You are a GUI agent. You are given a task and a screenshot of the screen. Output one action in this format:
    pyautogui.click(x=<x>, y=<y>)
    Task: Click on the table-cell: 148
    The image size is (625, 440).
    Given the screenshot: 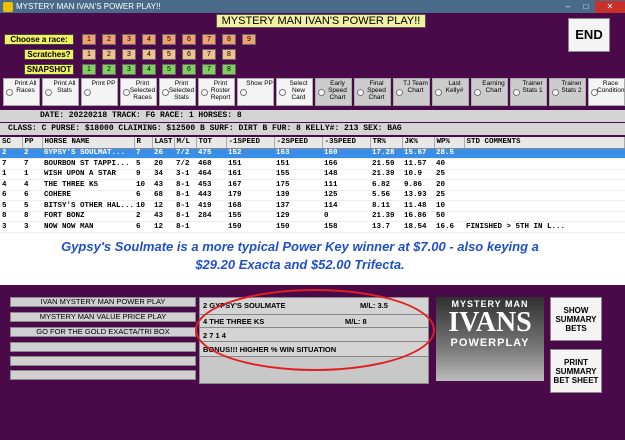 What is the action you would take?
    pyautogui.click(x=346, y=174)
    